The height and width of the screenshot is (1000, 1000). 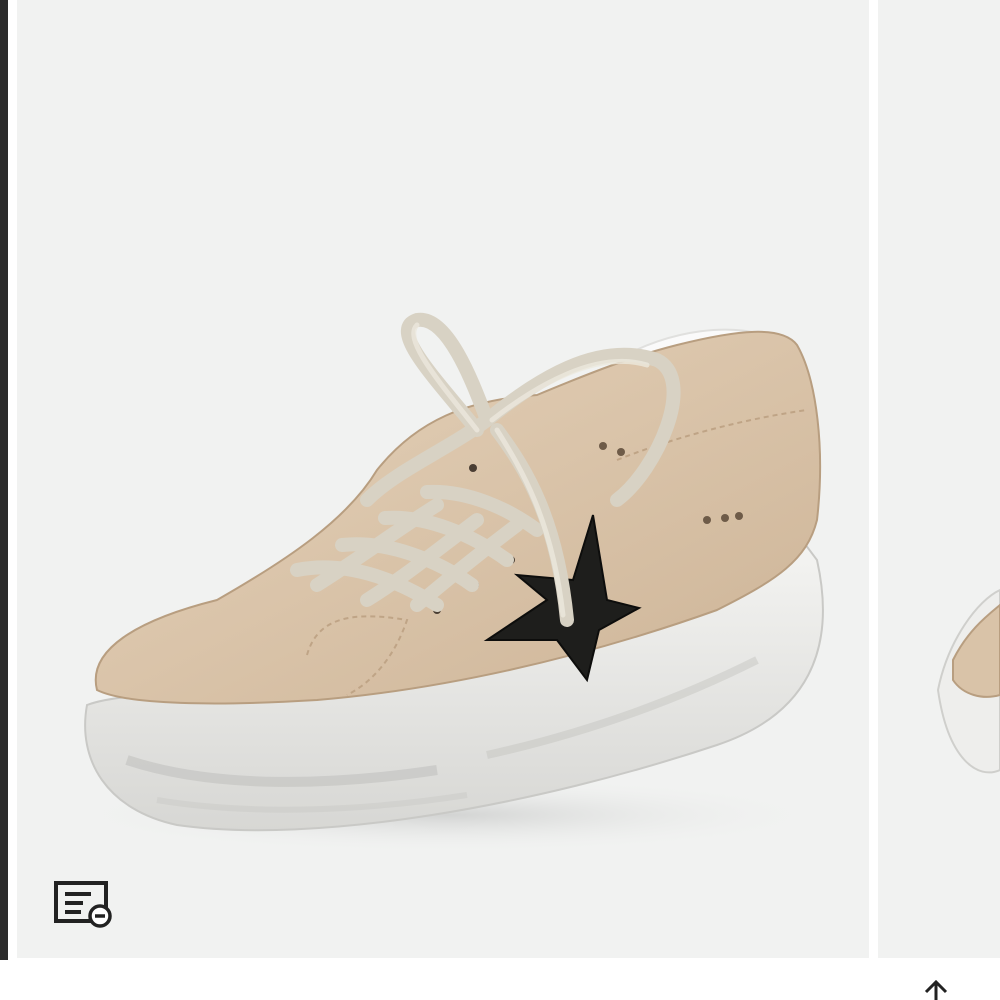 I want to click on product-details-icon, so click(x=83, y=904).